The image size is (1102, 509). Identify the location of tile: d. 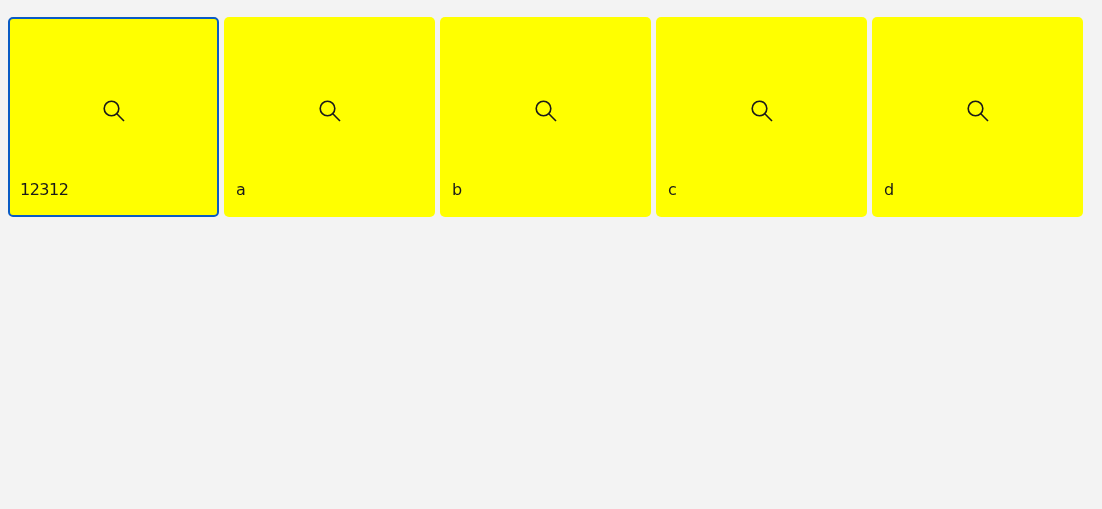
(977, 117).